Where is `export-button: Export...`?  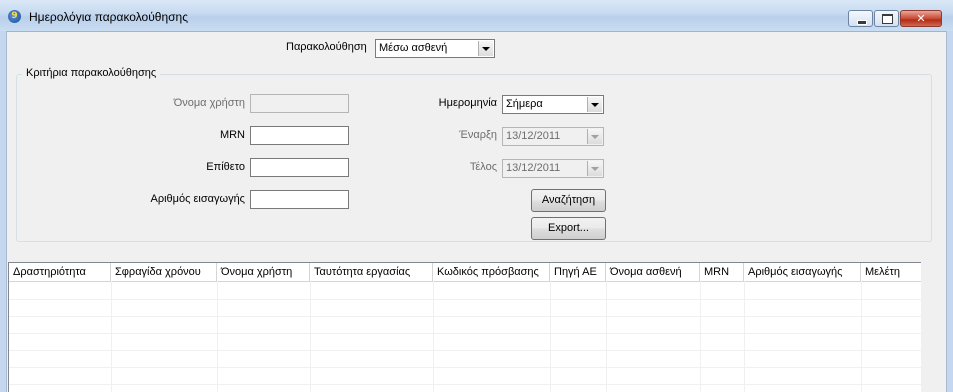 export-button: Export... is located at coordinates (568, 228).